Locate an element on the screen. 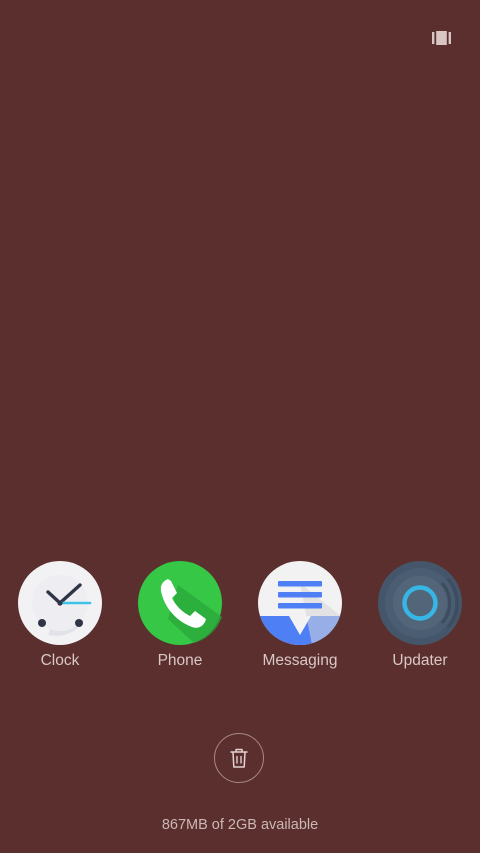 The width and height of the screenshot is (480, 853). recent-app-phone: Phone is located at coordinates (180, 615).